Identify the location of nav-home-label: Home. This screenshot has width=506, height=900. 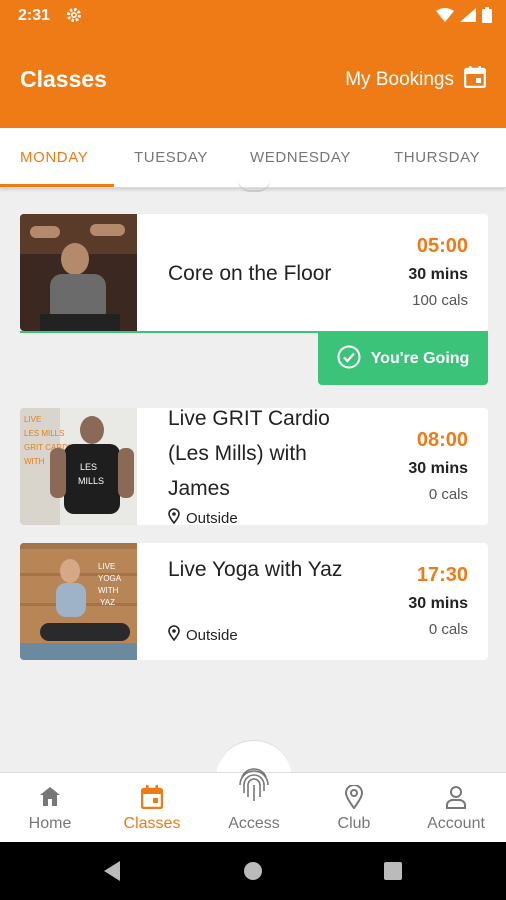
(50, 823).